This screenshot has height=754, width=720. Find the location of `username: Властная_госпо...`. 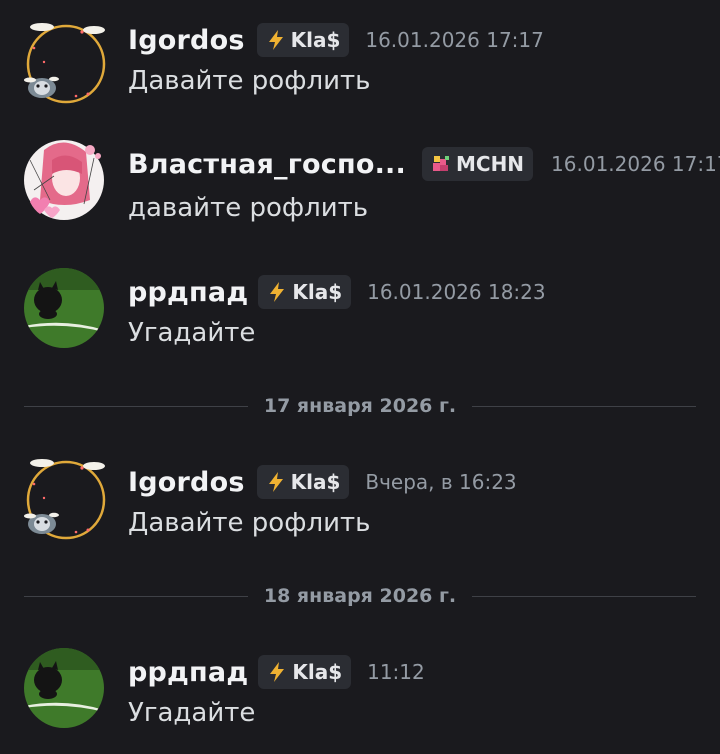

username: Властная_госпо... is located at coordinates (267, 164).